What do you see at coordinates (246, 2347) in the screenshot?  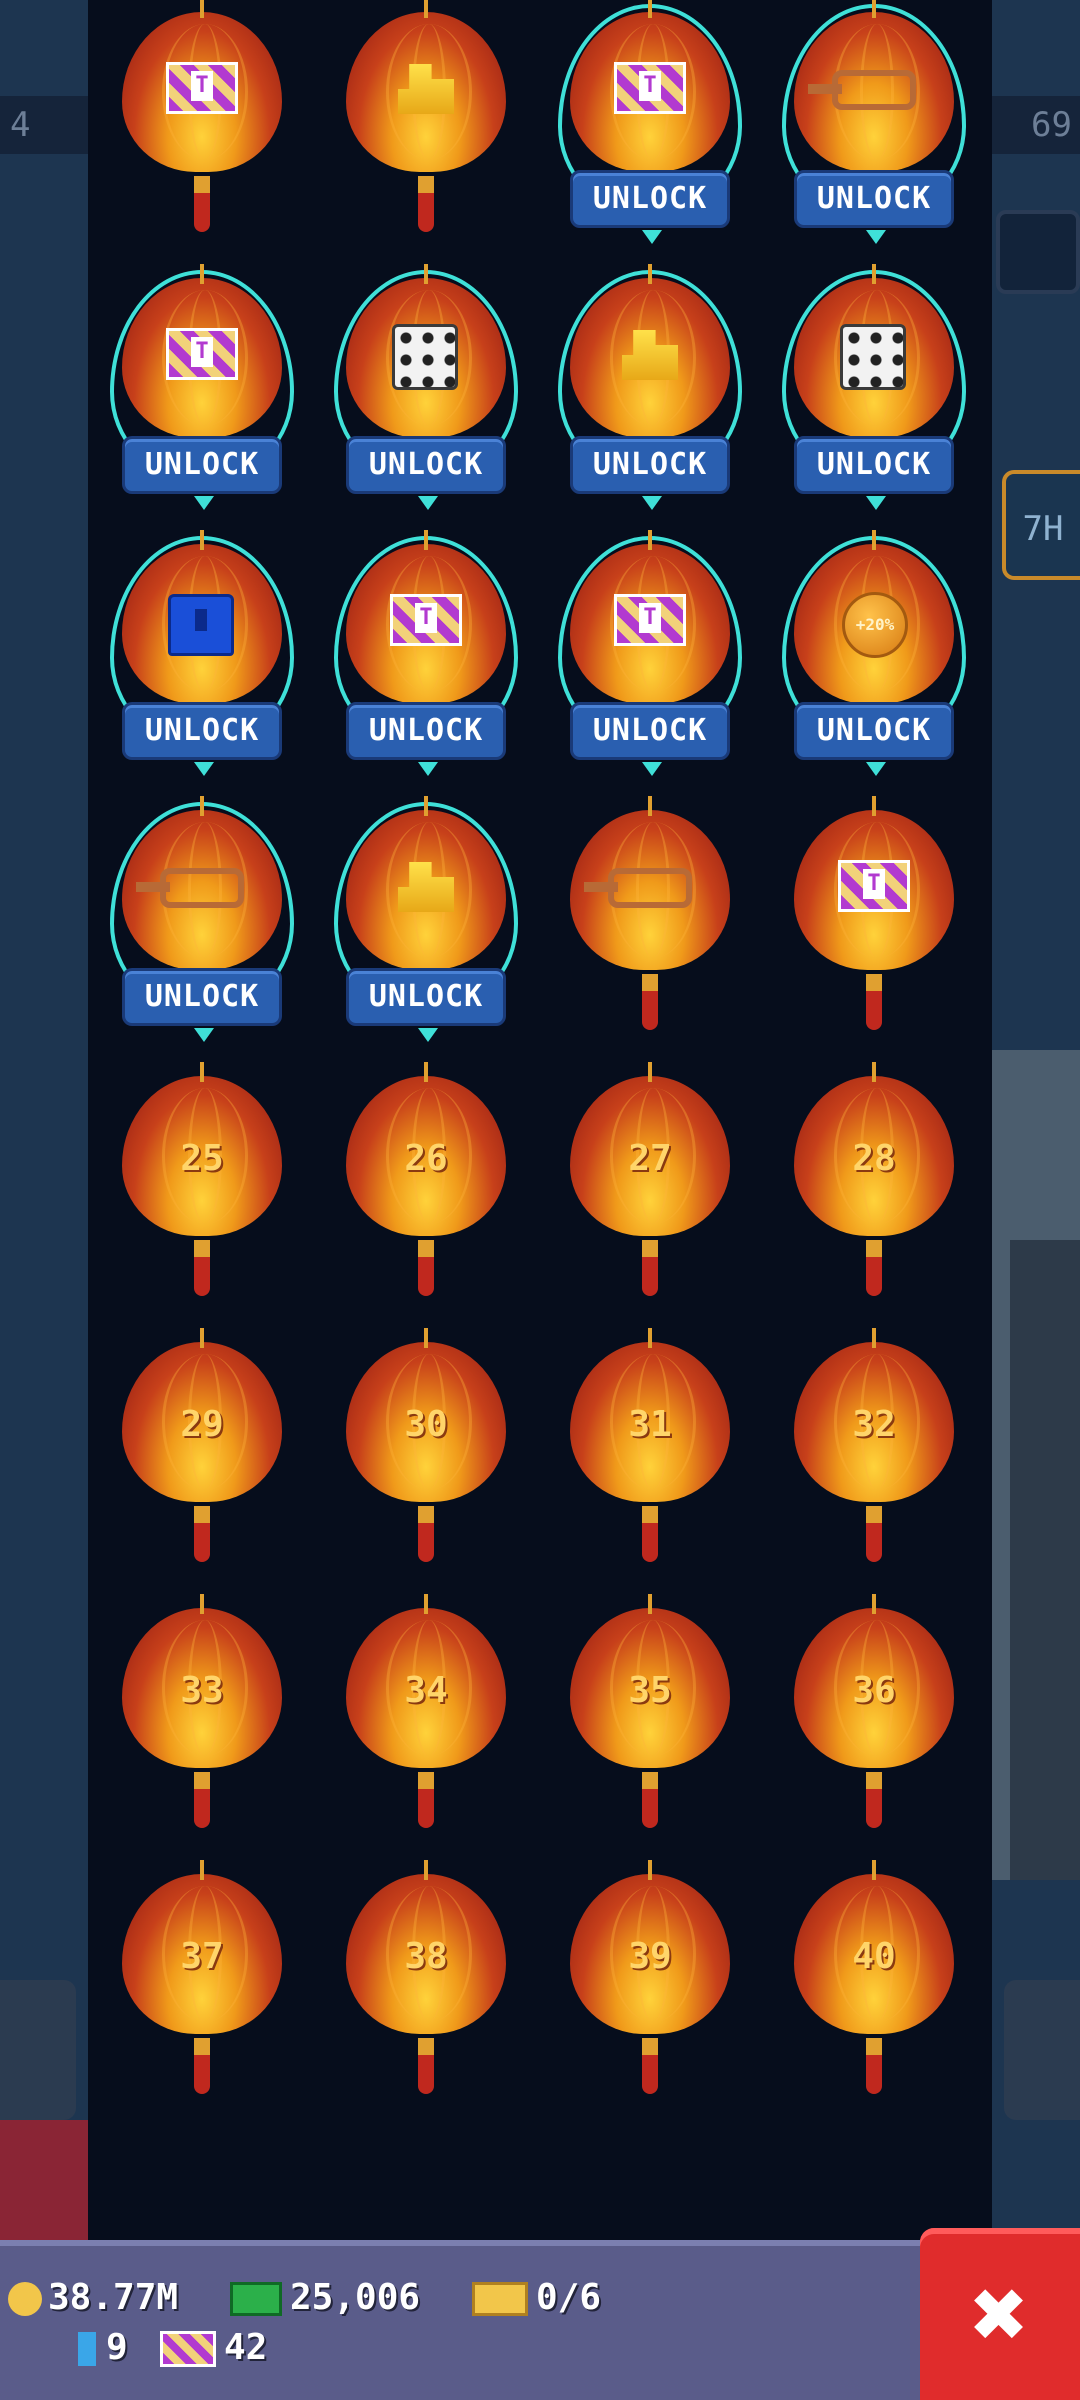 I see `tickets-value: 42` at bounding box center [246, 2347].